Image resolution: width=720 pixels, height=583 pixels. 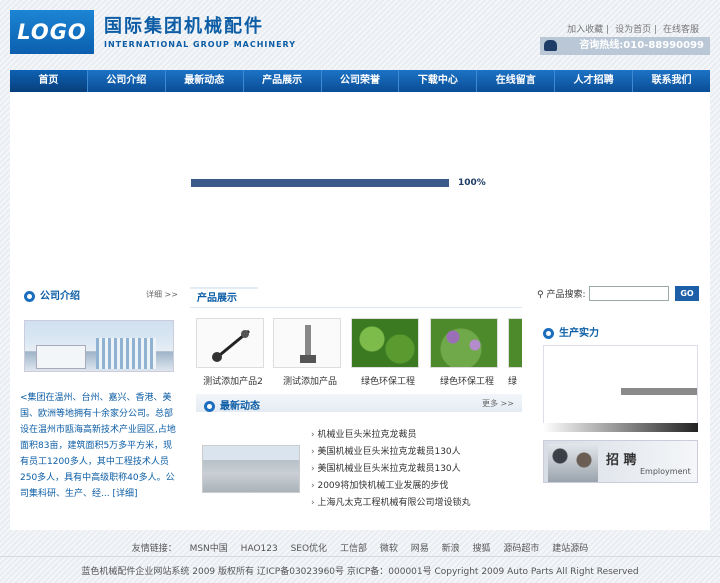 I want to click on friend-link: 源码超市, so click(x=521, y=549).